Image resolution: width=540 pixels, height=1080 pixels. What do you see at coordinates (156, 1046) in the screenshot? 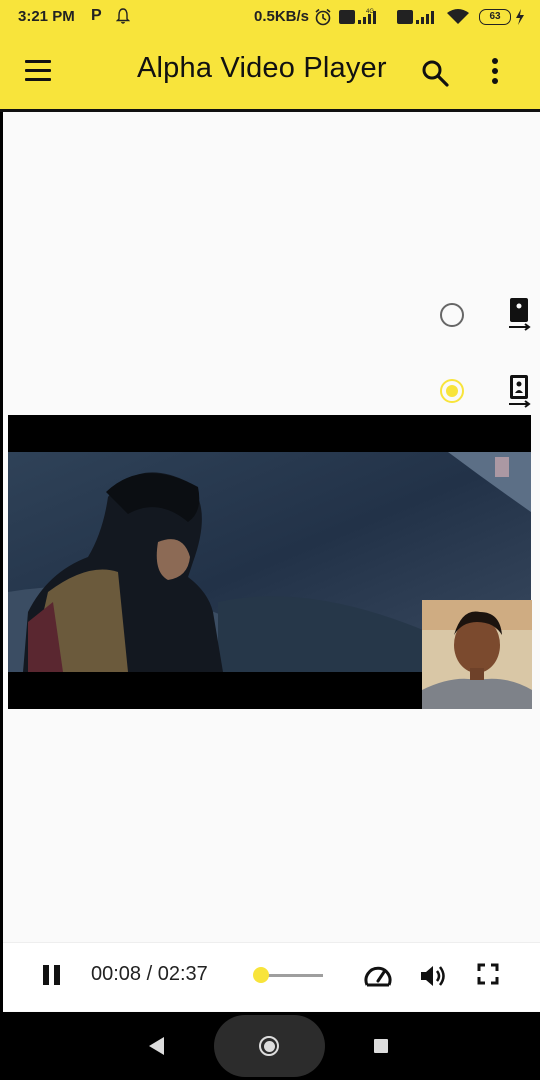
I see `back-icon` at bounding box center [156, 1046].